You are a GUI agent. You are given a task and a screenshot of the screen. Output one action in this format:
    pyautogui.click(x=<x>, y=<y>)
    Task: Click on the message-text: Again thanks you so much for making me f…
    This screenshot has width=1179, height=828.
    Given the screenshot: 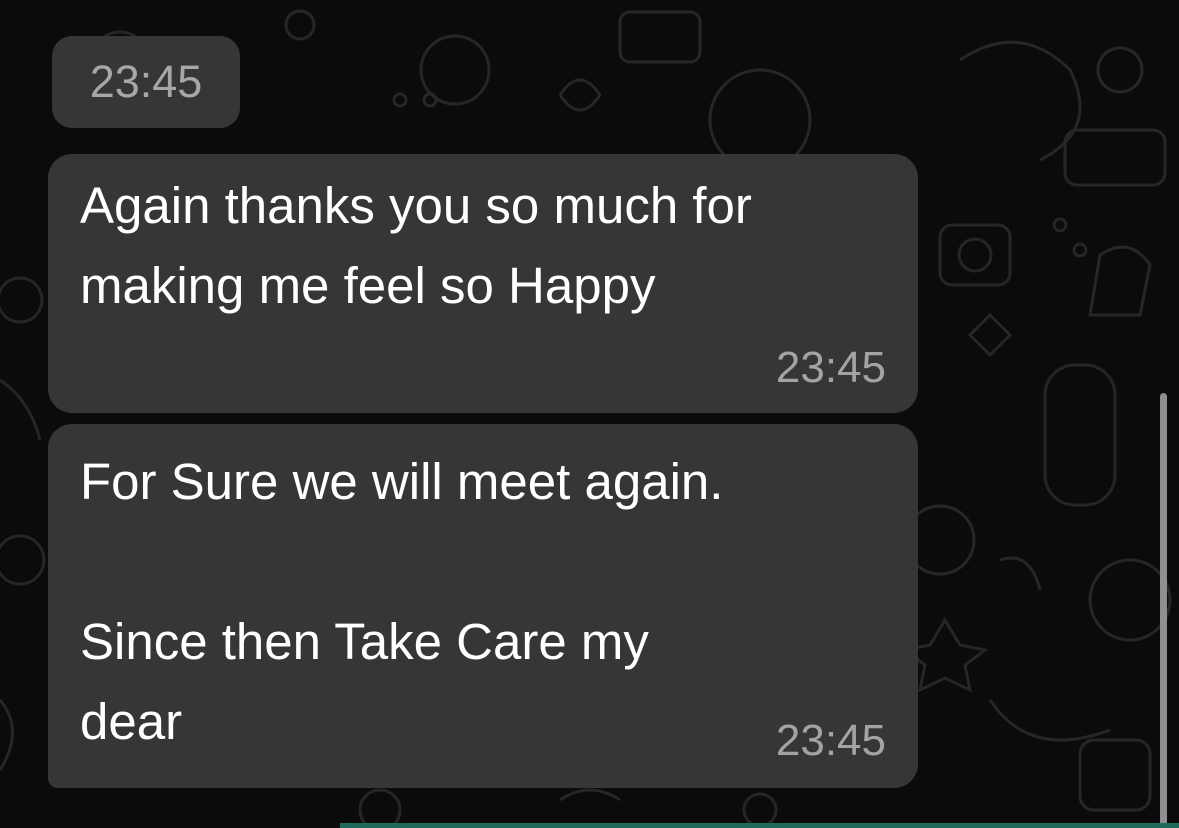 What is the action you would take?
    pyautogui.click(x=416, y=245)
    